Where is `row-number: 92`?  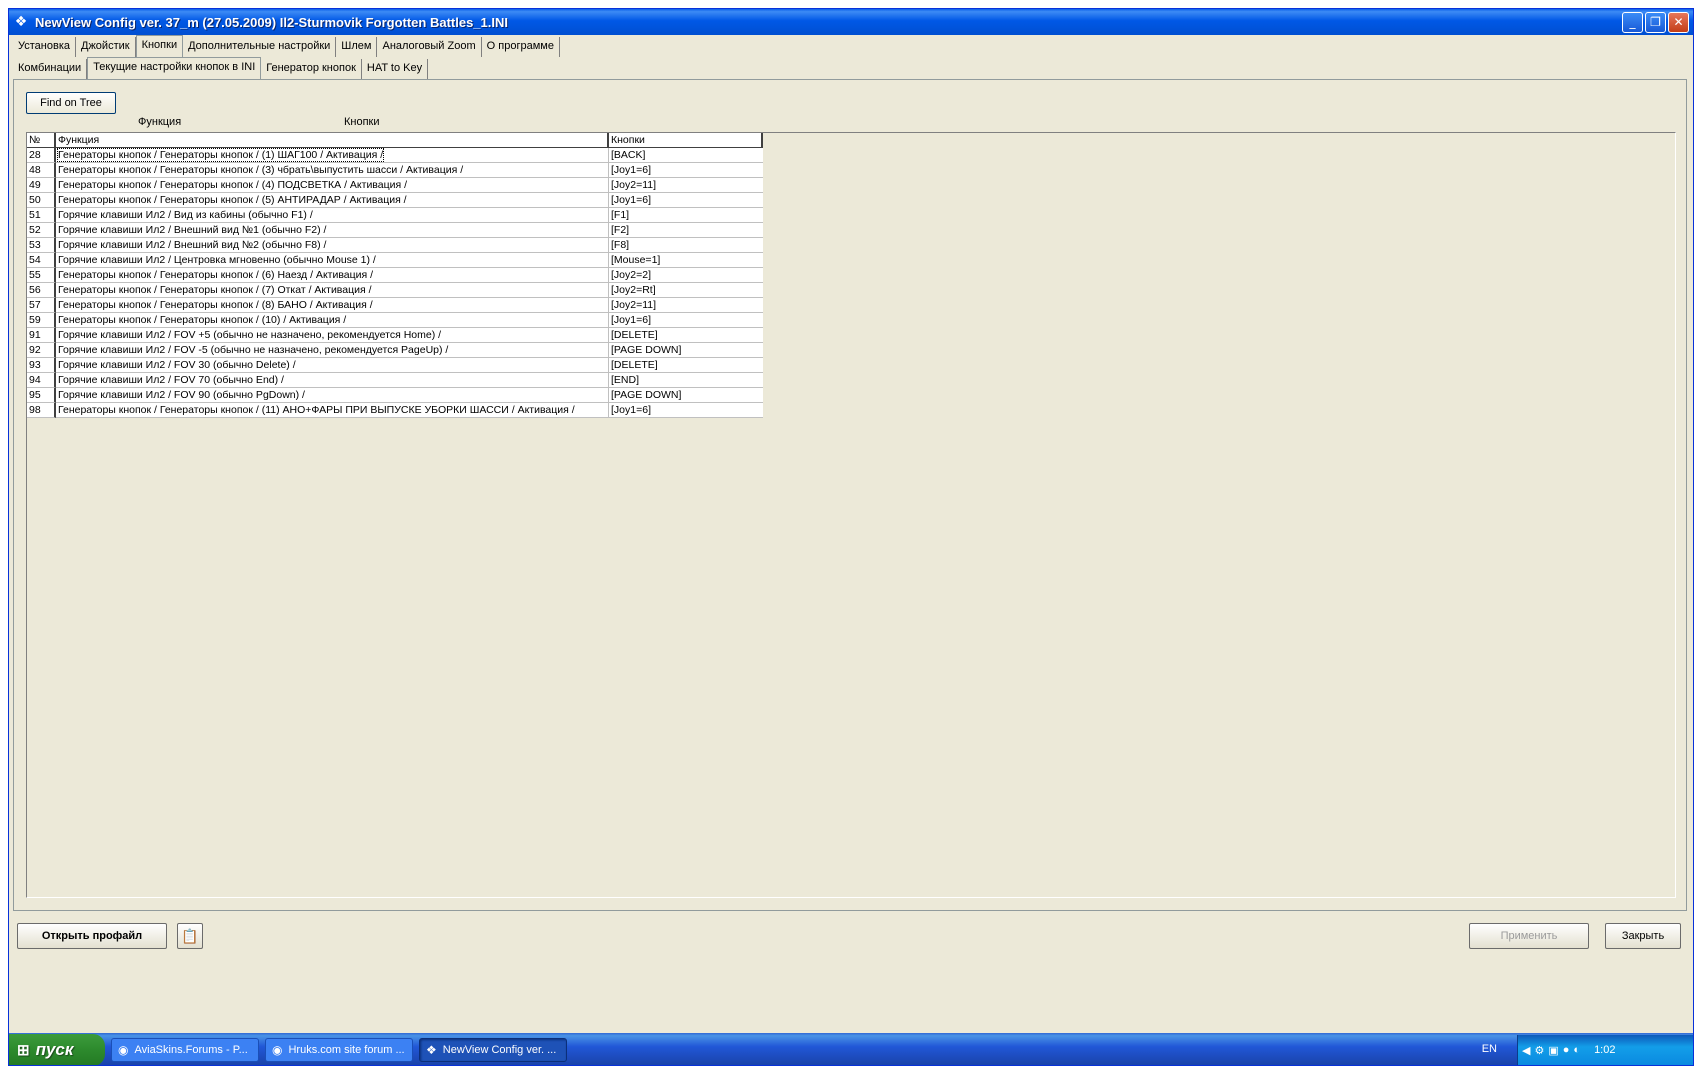
row-number: 92 is located at coordinates (41, 350).